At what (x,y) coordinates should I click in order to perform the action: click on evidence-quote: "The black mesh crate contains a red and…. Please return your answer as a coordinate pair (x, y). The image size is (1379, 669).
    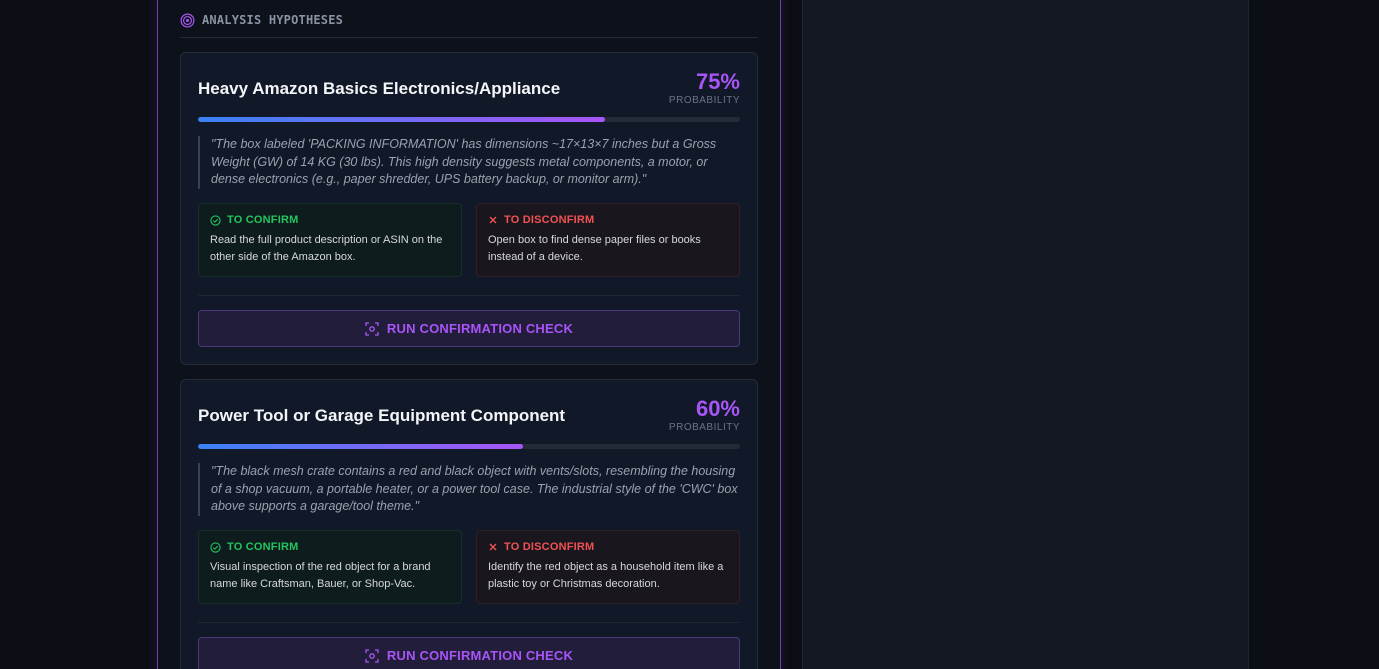
    Looking at the image, I should click on (469, 489).